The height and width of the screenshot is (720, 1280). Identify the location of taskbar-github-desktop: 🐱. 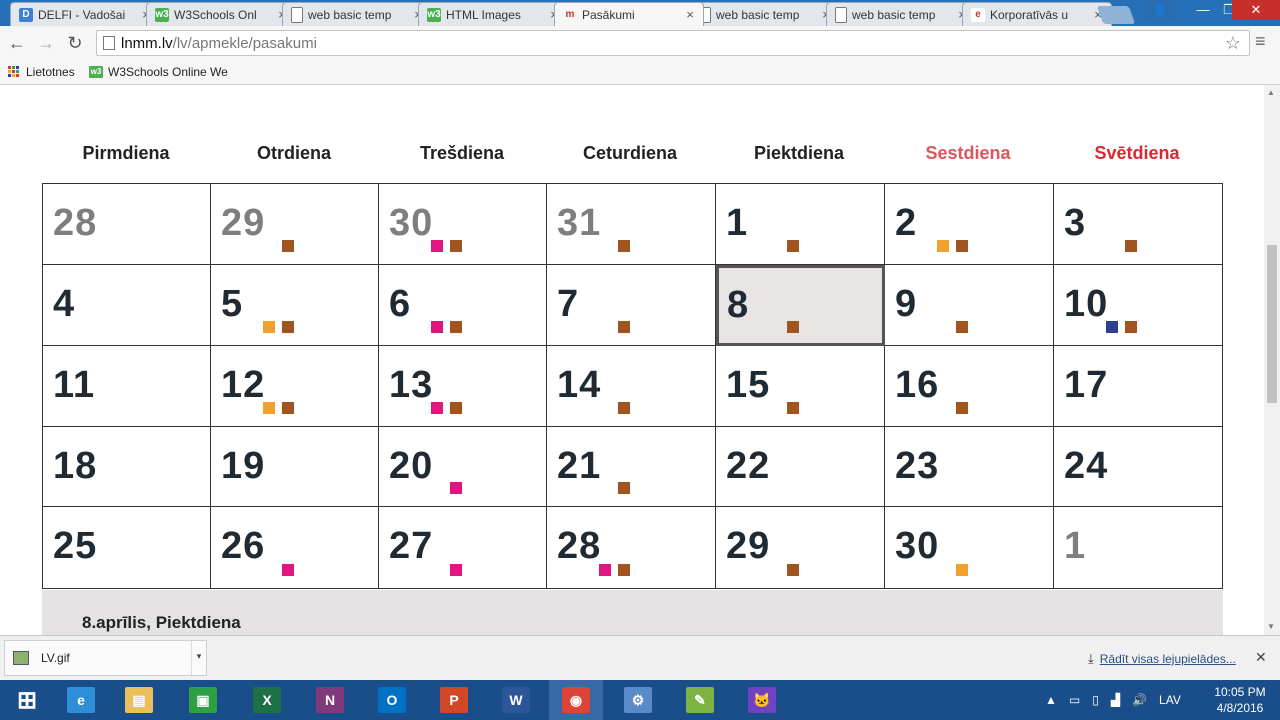
(762, 700).